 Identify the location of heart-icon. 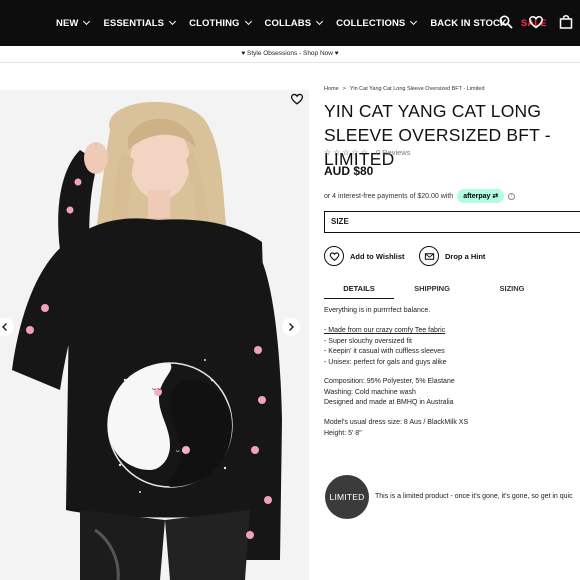
(536, 22).